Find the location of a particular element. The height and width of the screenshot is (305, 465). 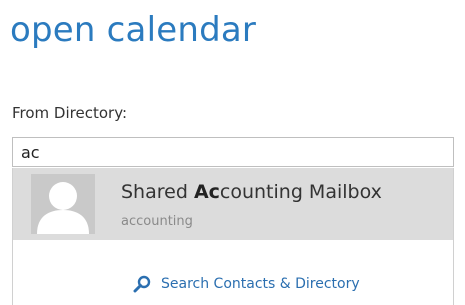

person-placeholder-icon is located at coordinates (63, 204).